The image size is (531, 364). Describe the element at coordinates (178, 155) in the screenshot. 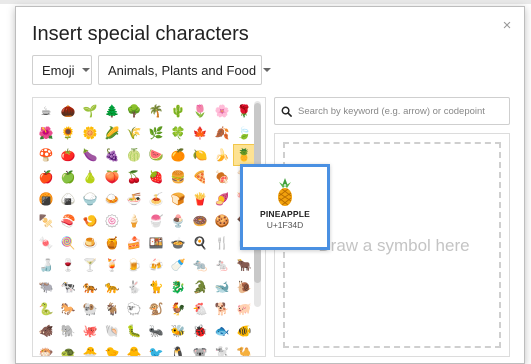

I see `emoji-cell: 🍊` at that location.